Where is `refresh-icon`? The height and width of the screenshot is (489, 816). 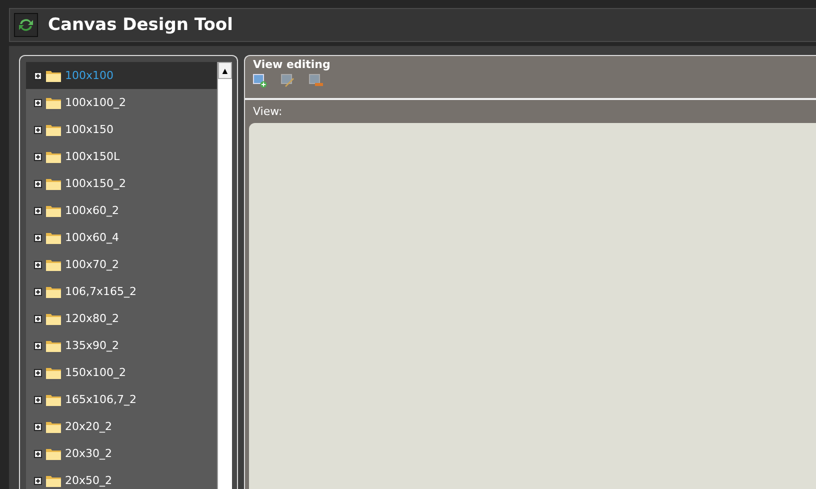 refresh-icon is located at coordinates (26, 25).